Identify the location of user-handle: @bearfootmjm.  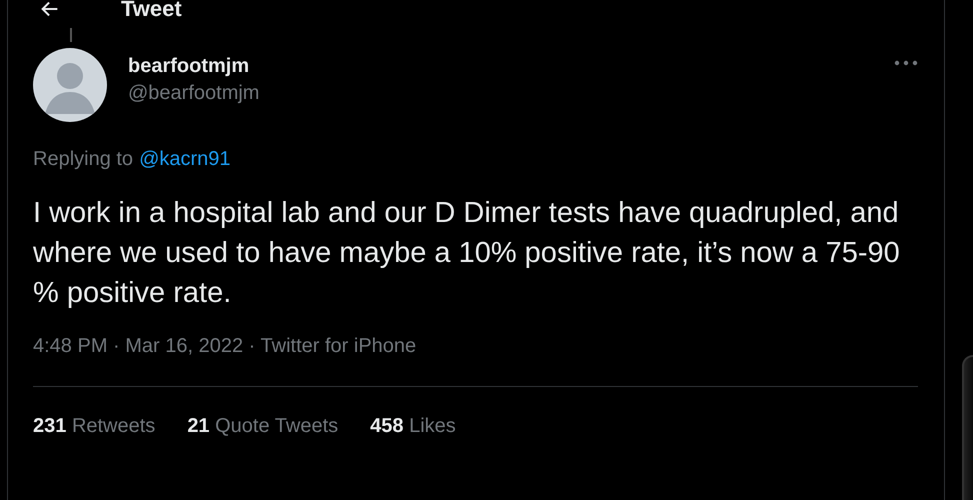
(194, 93).